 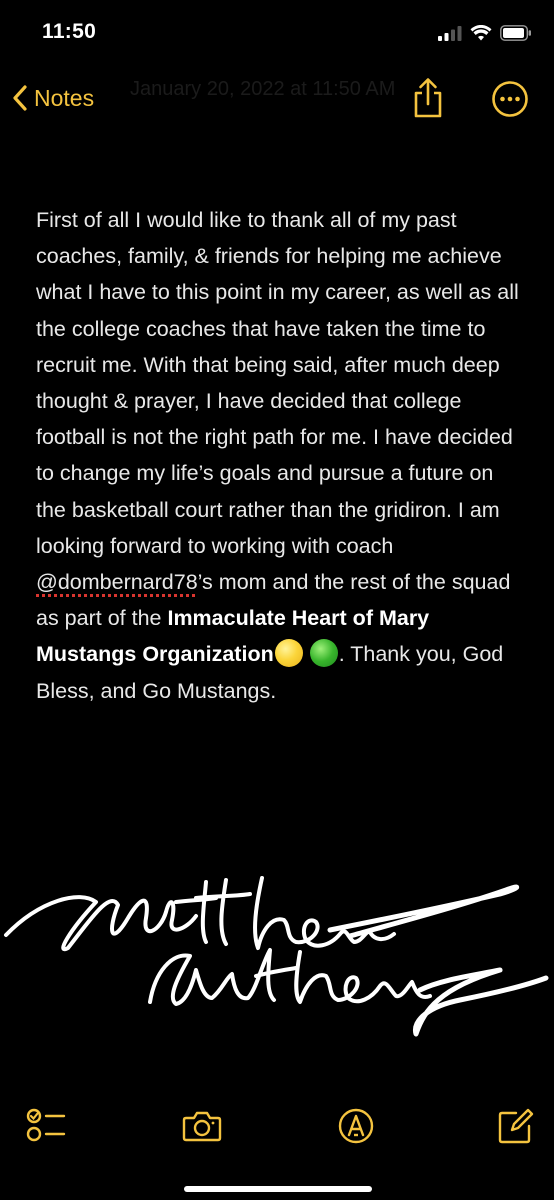 I want to click on back-button: Notes, so click(x=53, y=98).